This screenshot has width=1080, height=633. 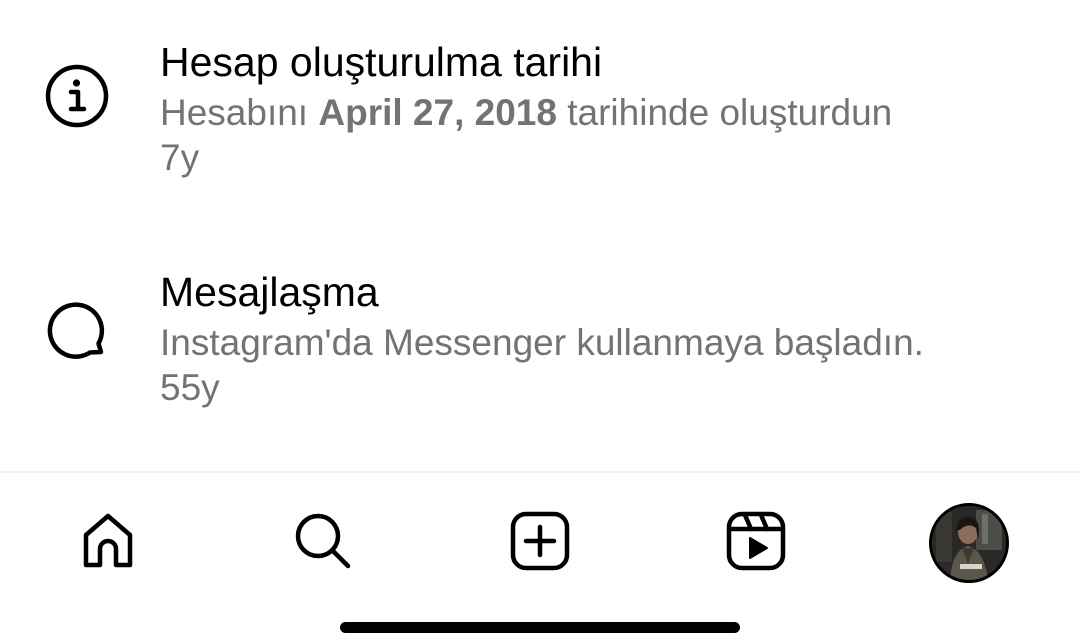 What do you see at coordinates (77, 333) in the screenshot?
I see `chat-bubble-icon` at bounding box center [77, 333].